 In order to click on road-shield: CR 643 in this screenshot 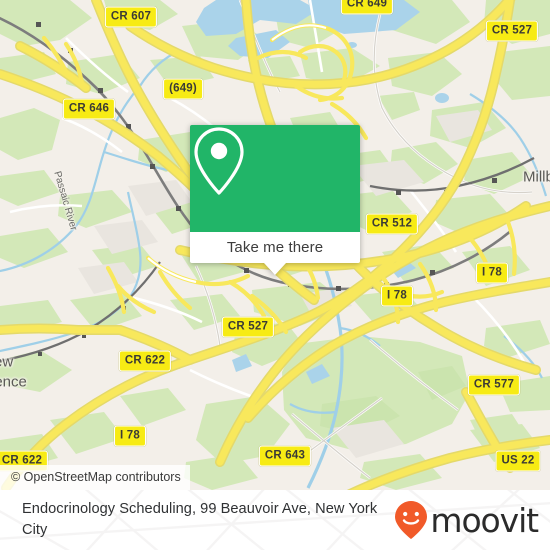, I will do `click(285, 456)`.